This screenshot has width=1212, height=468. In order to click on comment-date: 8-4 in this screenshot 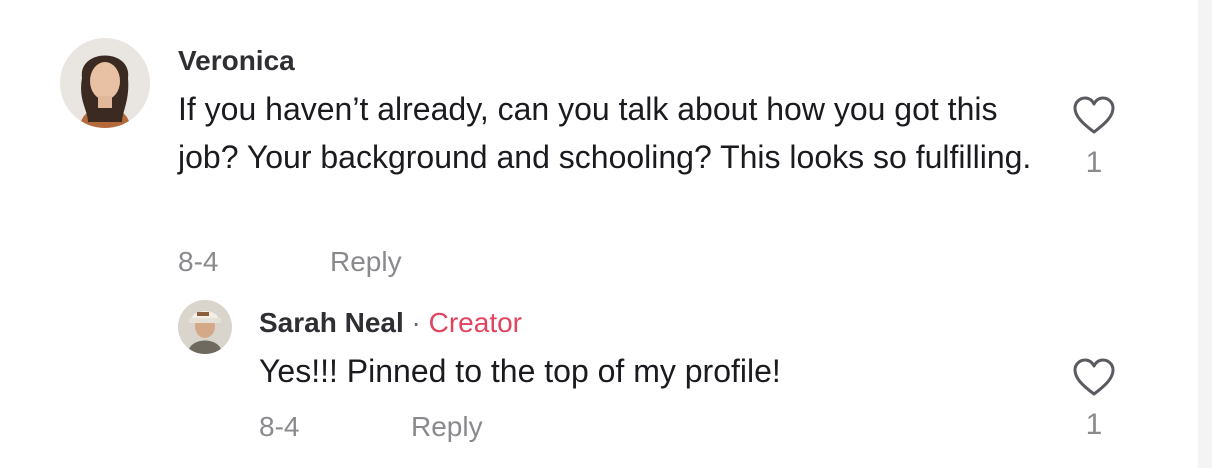, I will do `click(198, 261)`.